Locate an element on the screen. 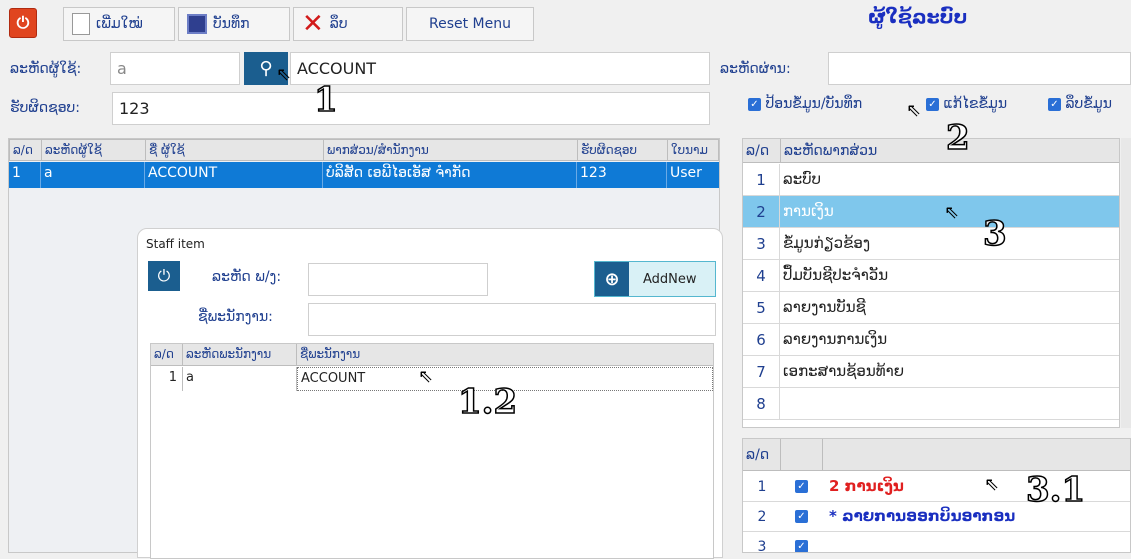  page-title: ຜູ້ໃຊ້ລະບົບ is located at coordinates (918, 17).